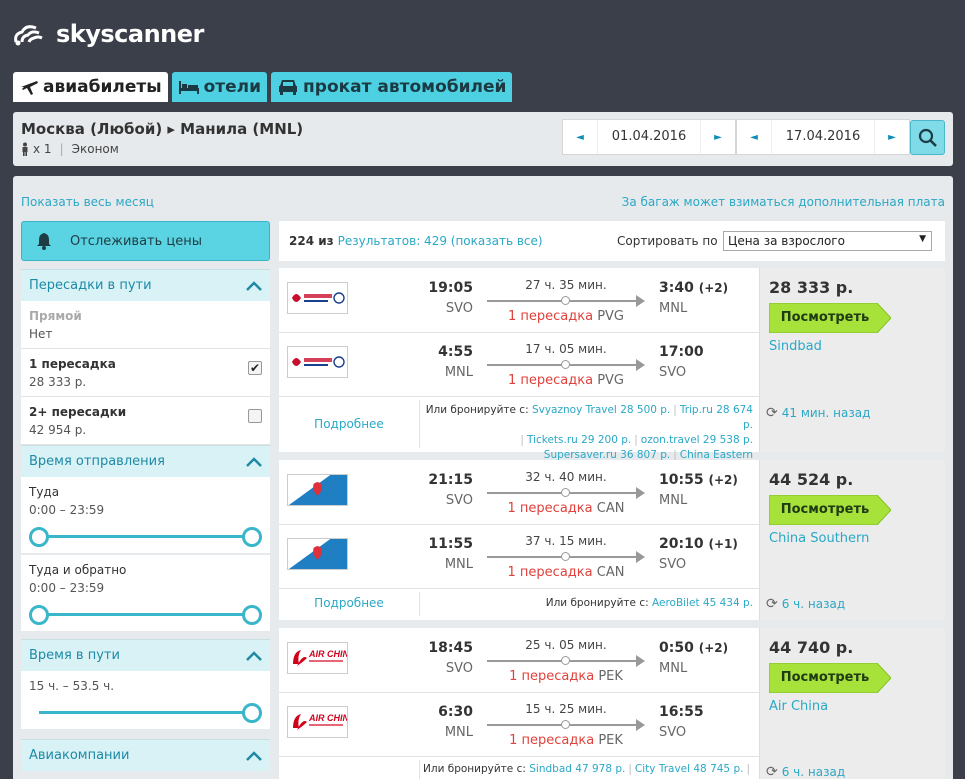 Image resolution: width=965 pixels, height=779 pixels. I want to click on return-date: 17.04.2016, so click(823, 137).